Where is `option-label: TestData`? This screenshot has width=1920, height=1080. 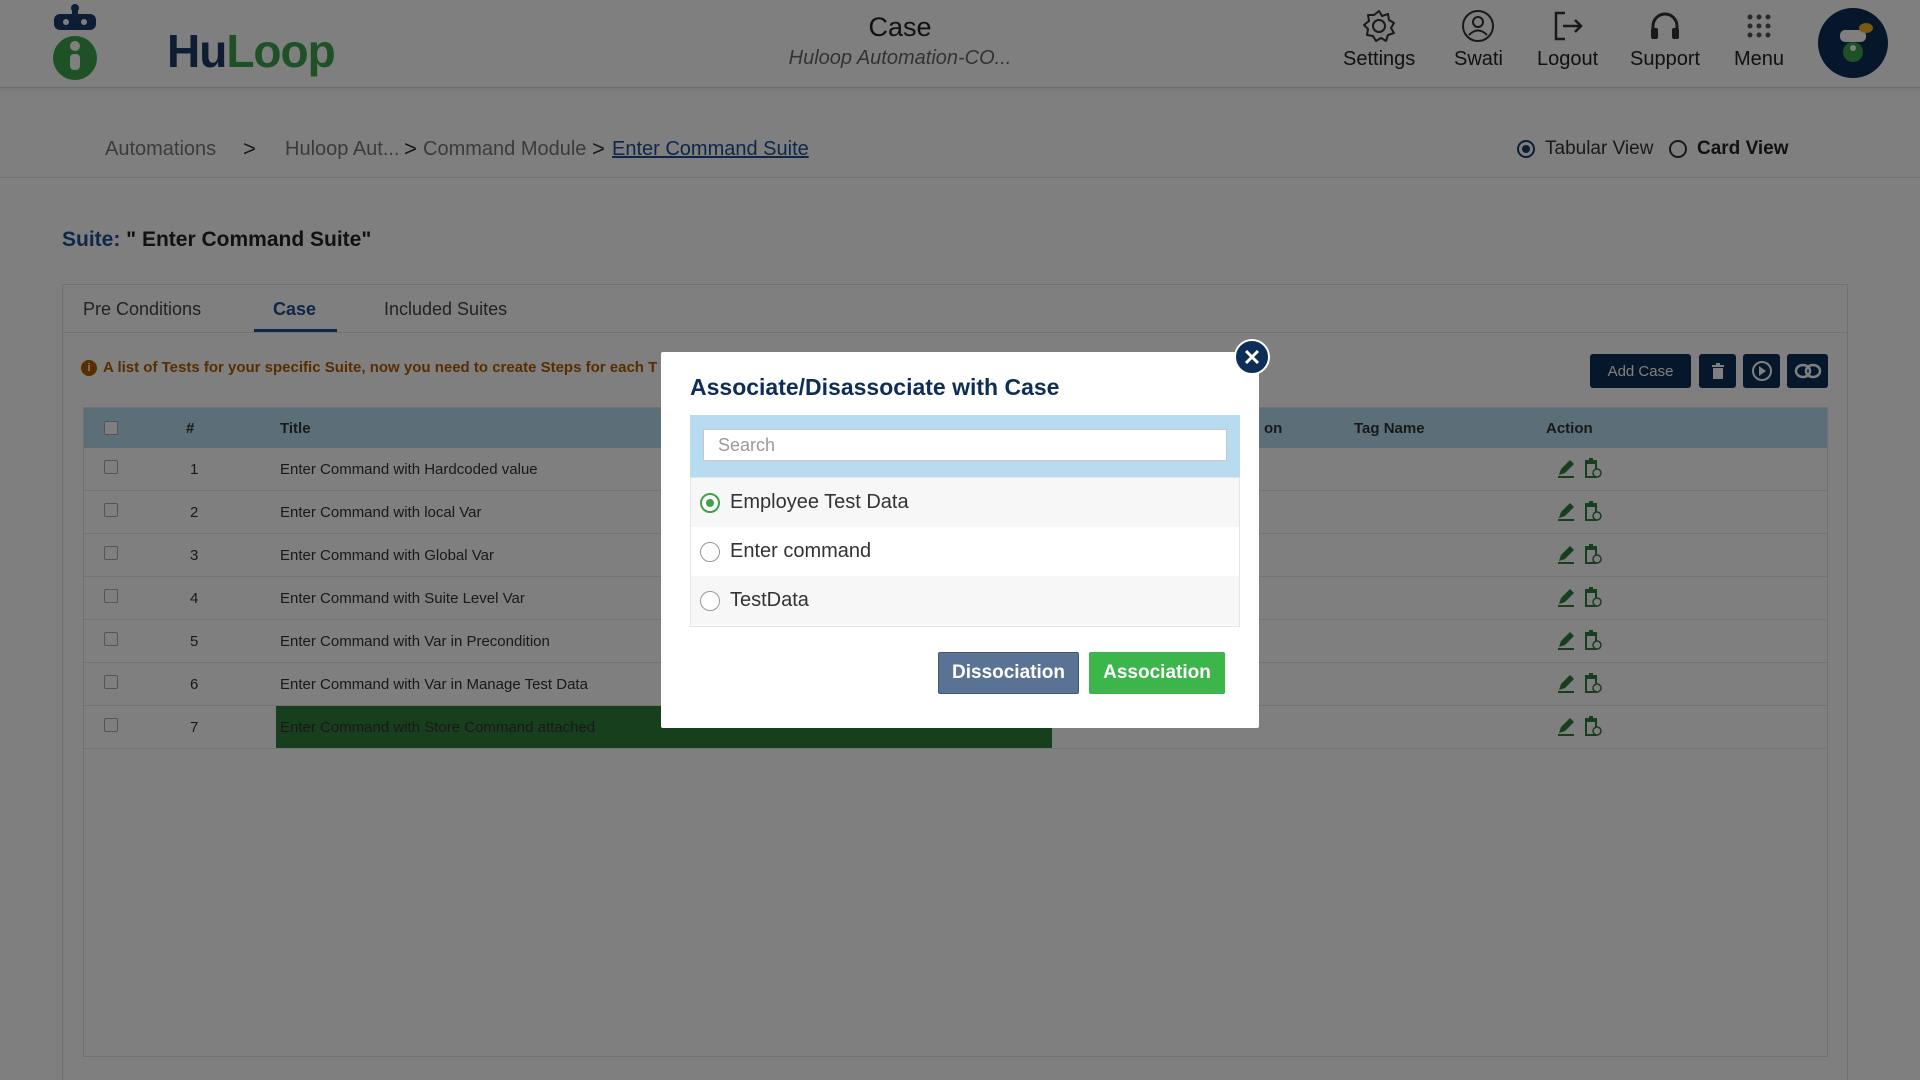 option-label: TestData is located at coordinates (769, 600).